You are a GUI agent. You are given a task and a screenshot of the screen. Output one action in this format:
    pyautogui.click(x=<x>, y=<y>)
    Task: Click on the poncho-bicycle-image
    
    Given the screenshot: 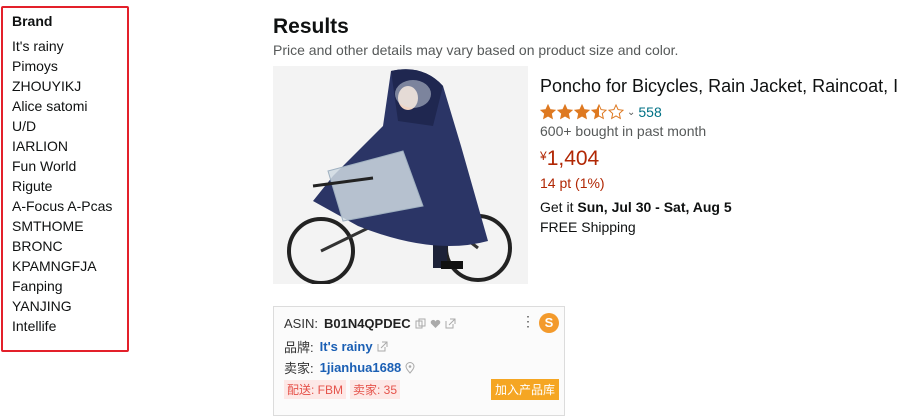 What is the action you would take?
    pyautogui.click(x=400, y=175)
    